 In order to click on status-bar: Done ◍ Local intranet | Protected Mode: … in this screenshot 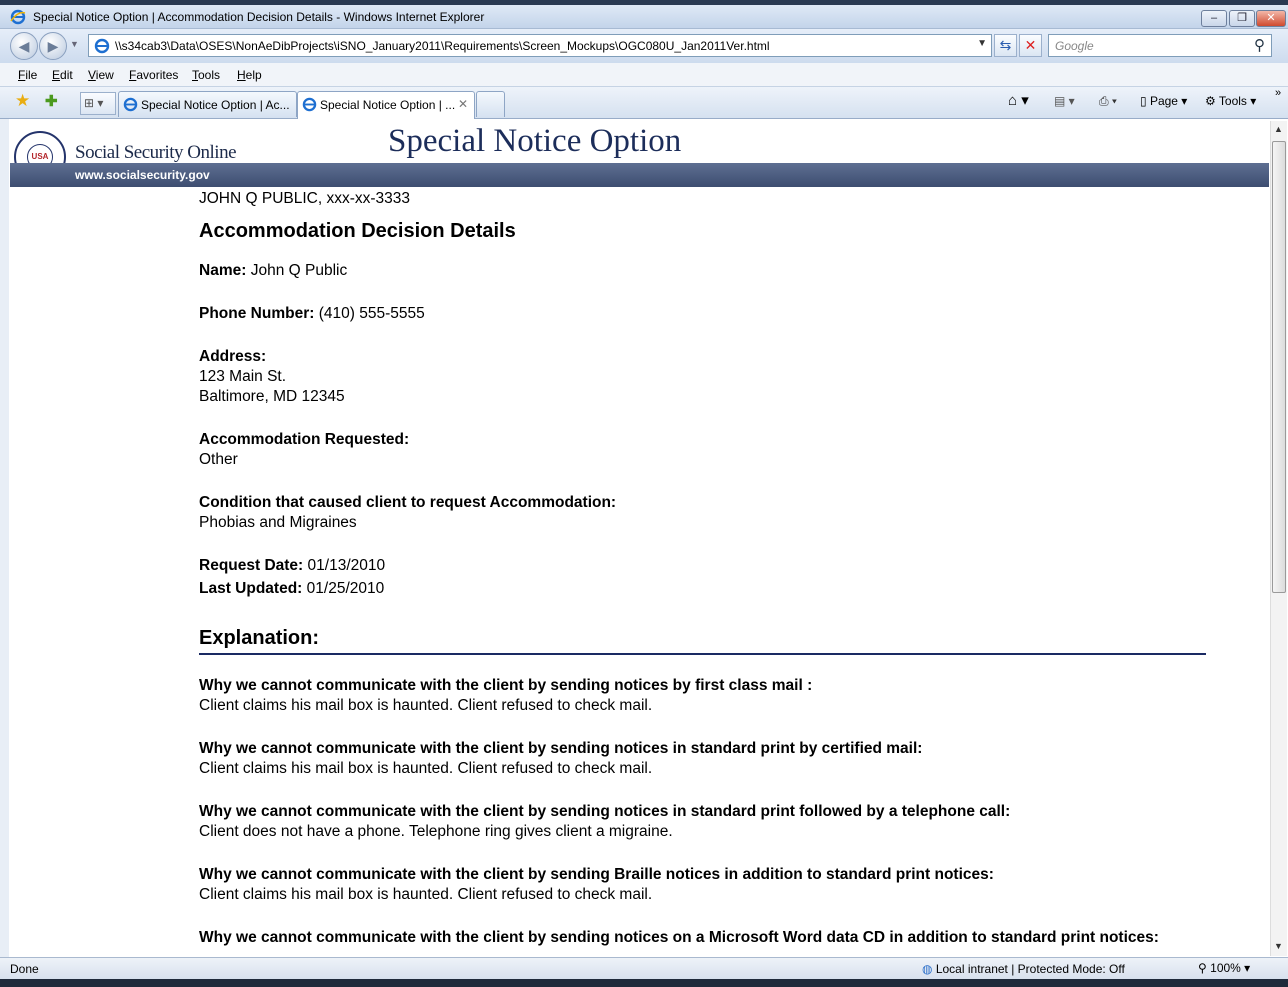, I will do `click(644, 968)`.